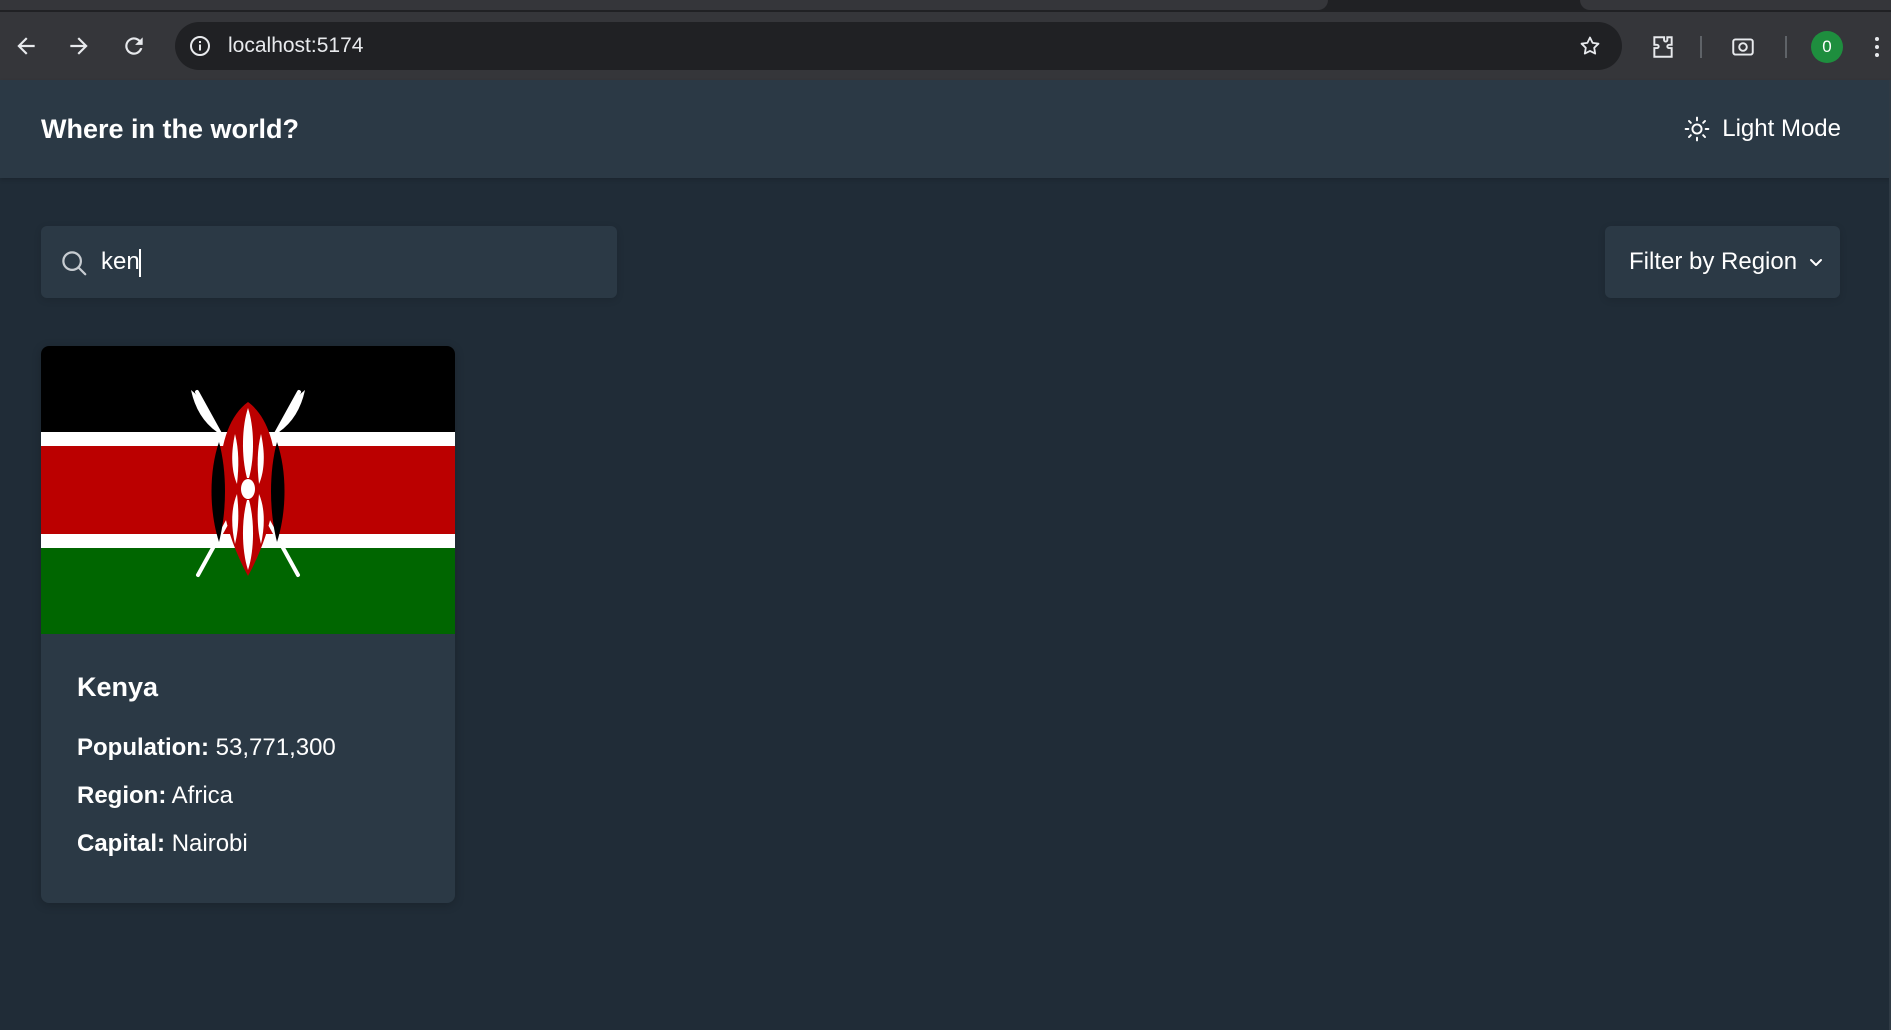 The height and width of the screenshot is (1030, 1891). What do you see at coordinates (898, 46) in the screenshot?
I see `address-bar: localhost:5174` at bounding box center [898, 46].